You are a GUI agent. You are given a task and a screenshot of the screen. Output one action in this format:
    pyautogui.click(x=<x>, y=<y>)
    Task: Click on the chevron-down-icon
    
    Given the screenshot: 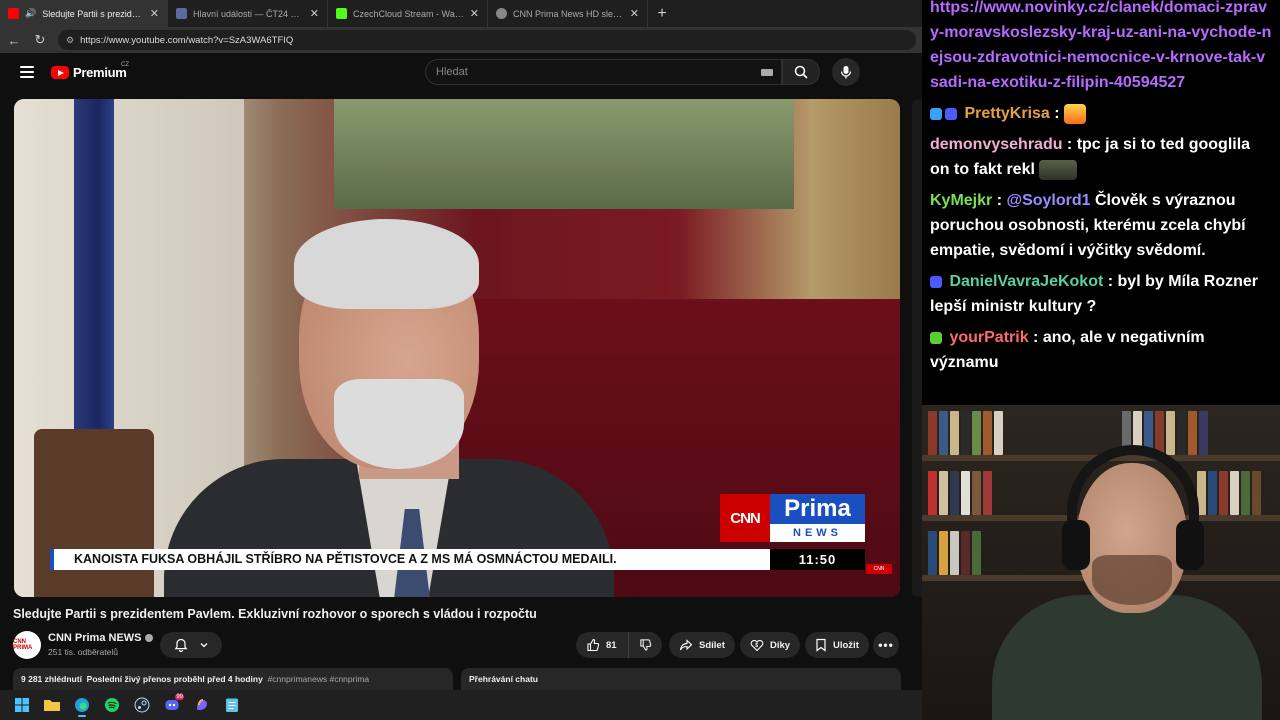 What is the action you would take?
    pyautogui.click(x=203, y=645)
    